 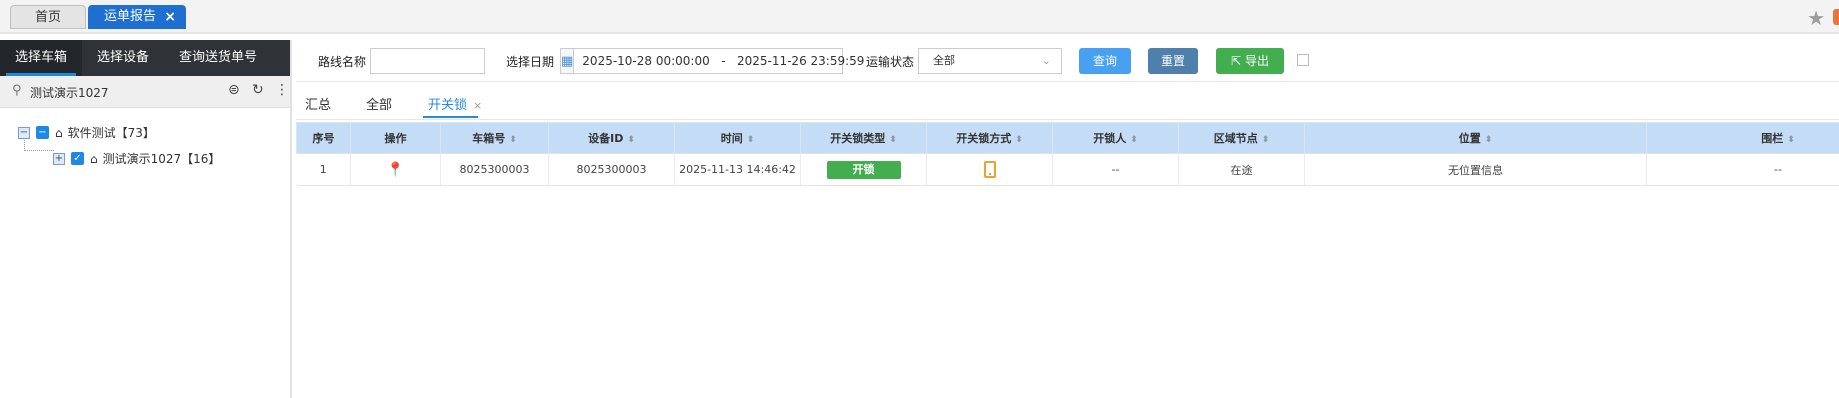 I want to click on tab-waybill-report-label: 运单报告, so click(x=130, y=16).